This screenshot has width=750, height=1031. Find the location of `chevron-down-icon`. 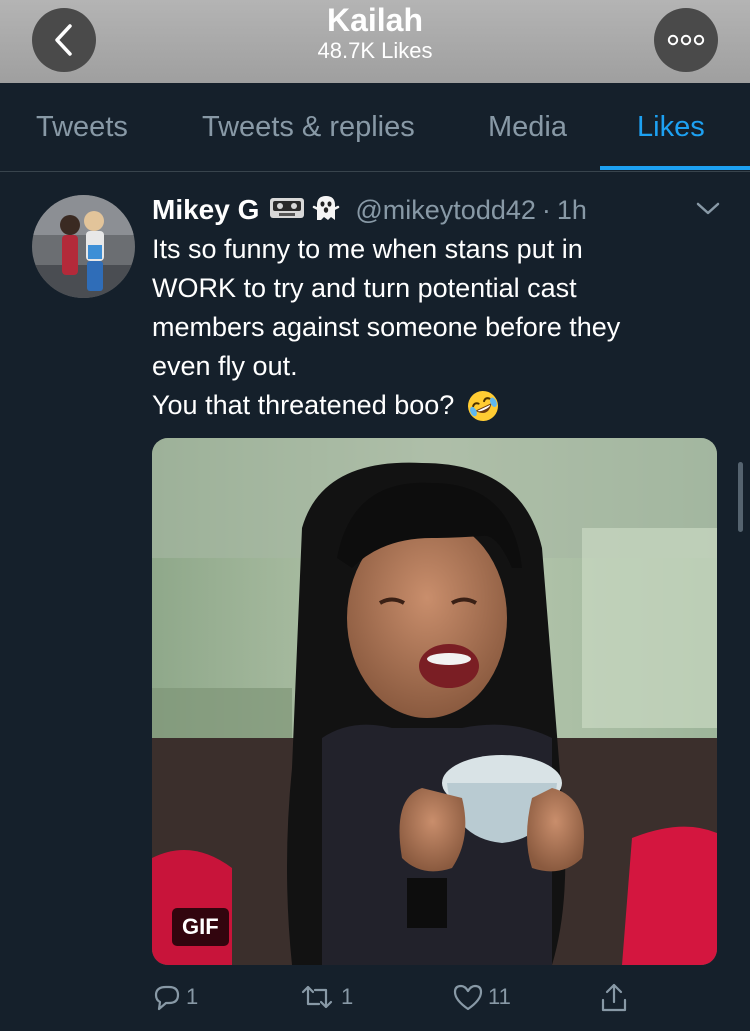

chevron-down-icon is located at coordinates (708, 208).